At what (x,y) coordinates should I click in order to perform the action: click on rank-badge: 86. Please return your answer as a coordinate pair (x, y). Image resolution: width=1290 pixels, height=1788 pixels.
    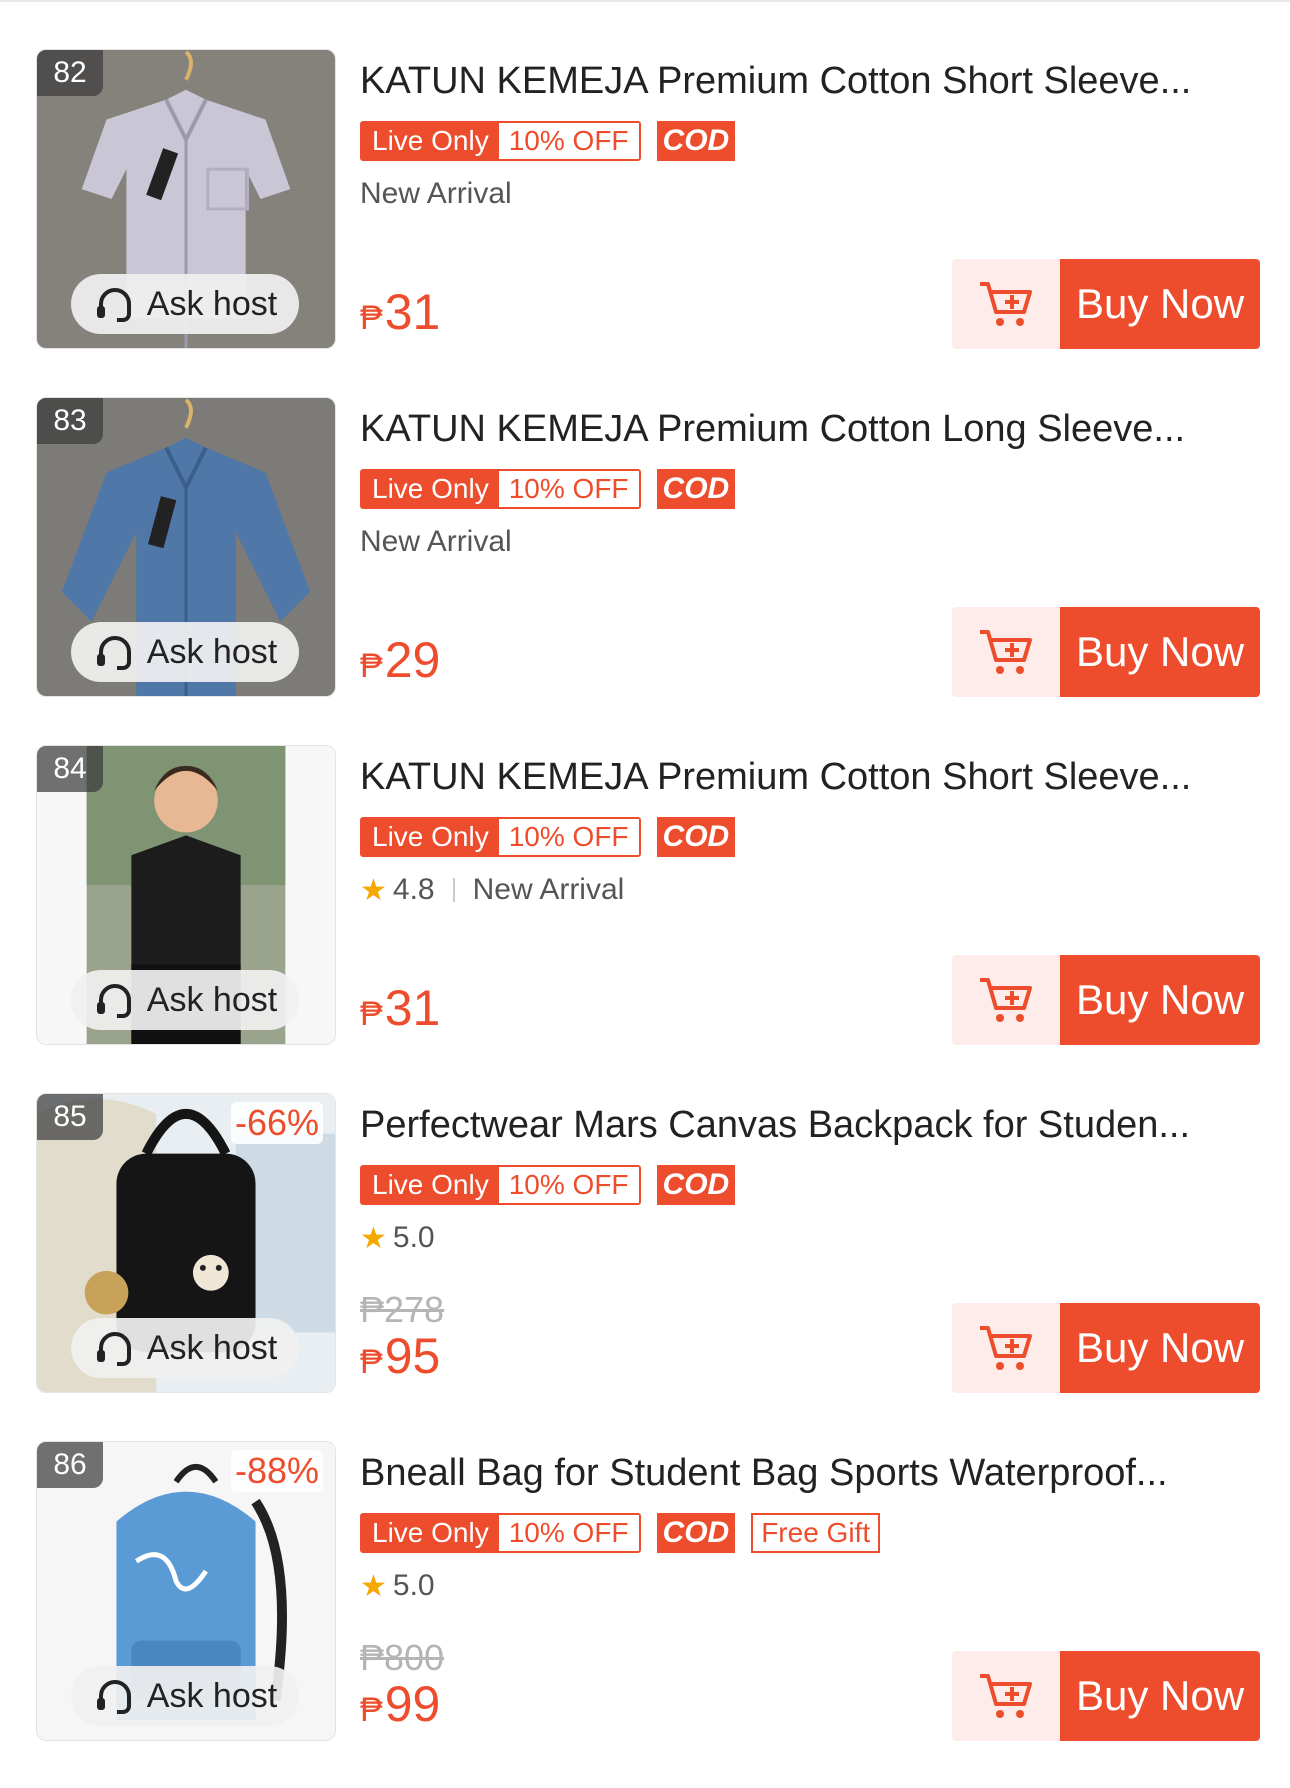
    Looking at the image, I should click on (70, 1465).